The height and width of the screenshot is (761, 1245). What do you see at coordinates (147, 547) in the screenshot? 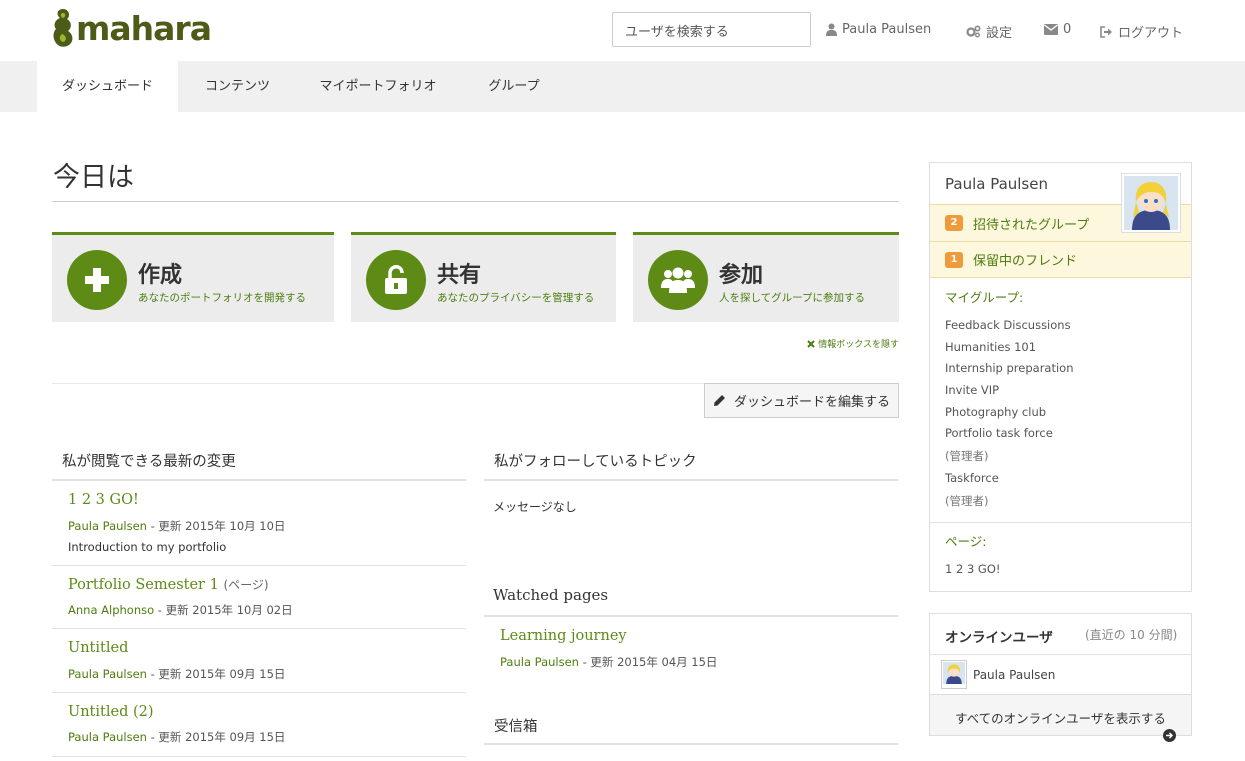
I see `latest-item-description: Introduction to my portfolio` at bounding box center [147, 547].